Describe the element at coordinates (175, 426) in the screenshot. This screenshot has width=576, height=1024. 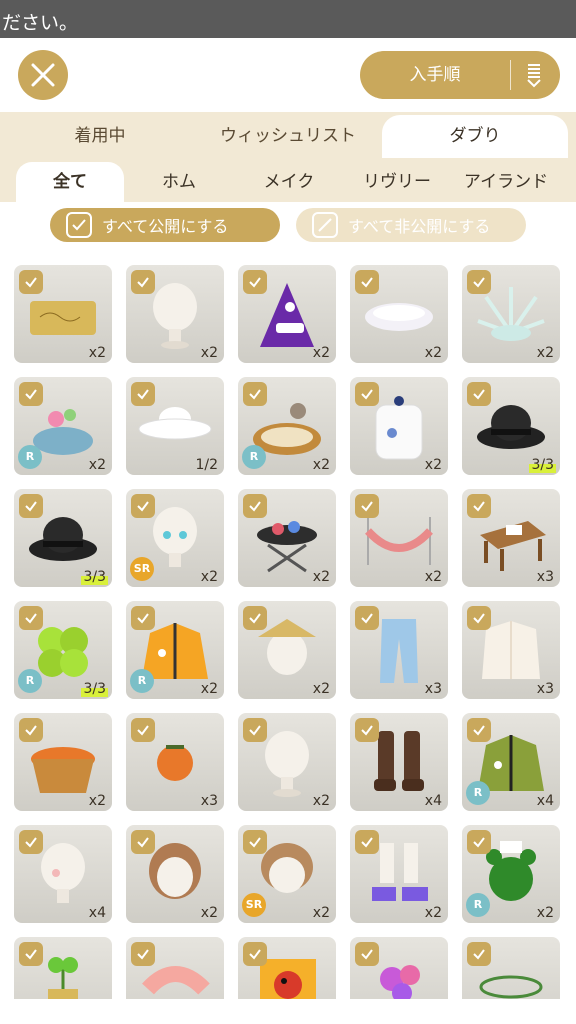
I see `item-card-white-hat: 1/2` at that location.